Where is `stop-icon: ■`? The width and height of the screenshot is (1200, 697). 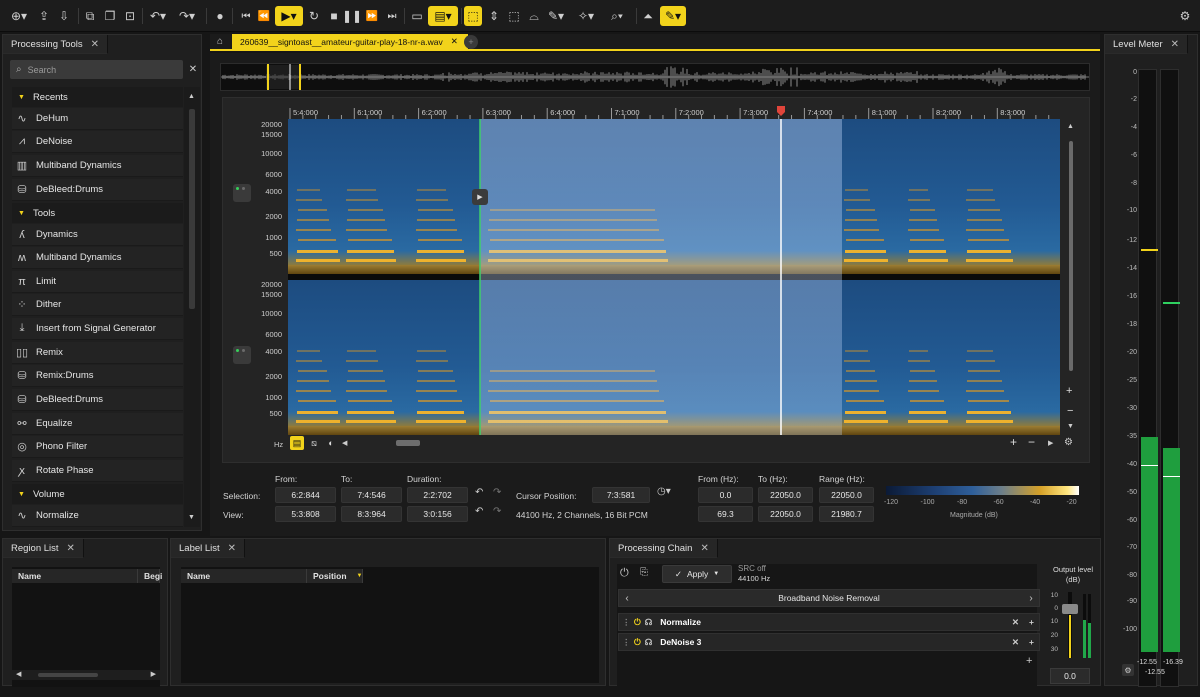 stop-icon: ■ is located at coordinates (334, 16).